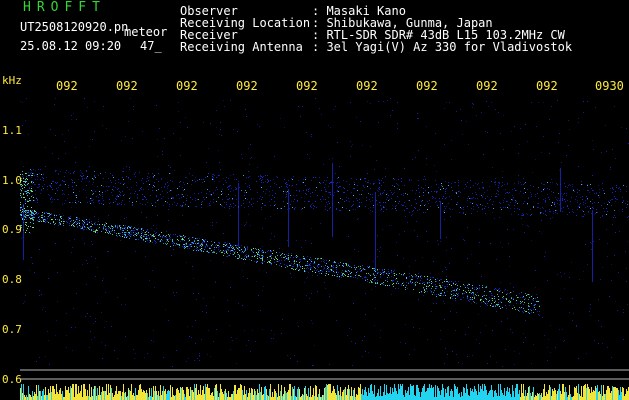 The height and width of the screenshot is (400, 629). What do you see at coordinates (324, 392) in the screenshot?
I see `noise-level-bars` at bounding box center [324, 392].